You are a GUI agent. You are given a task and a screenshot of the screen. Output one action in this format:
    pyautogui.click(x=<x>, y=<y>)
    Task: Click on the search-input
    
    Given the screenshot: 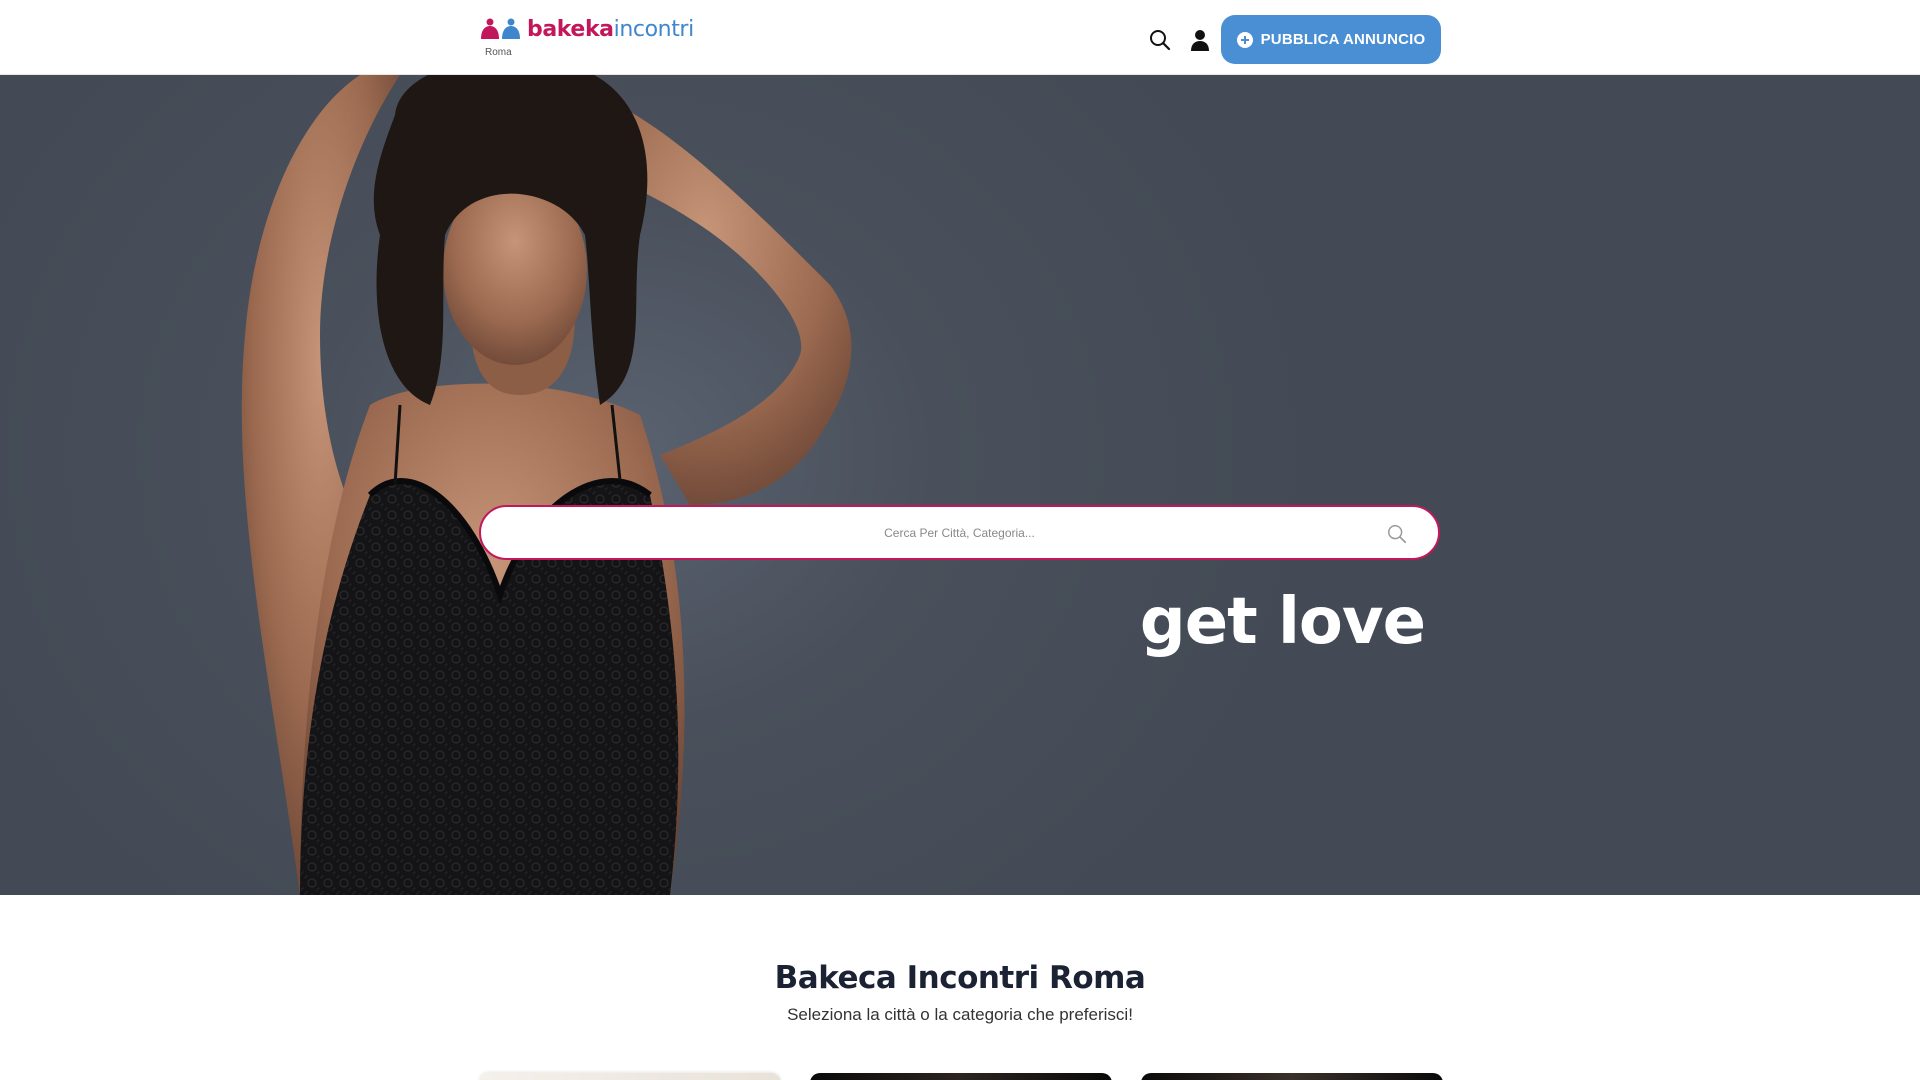 What is the action you would take?
    pyautogui.click(x=959, y=532)
    